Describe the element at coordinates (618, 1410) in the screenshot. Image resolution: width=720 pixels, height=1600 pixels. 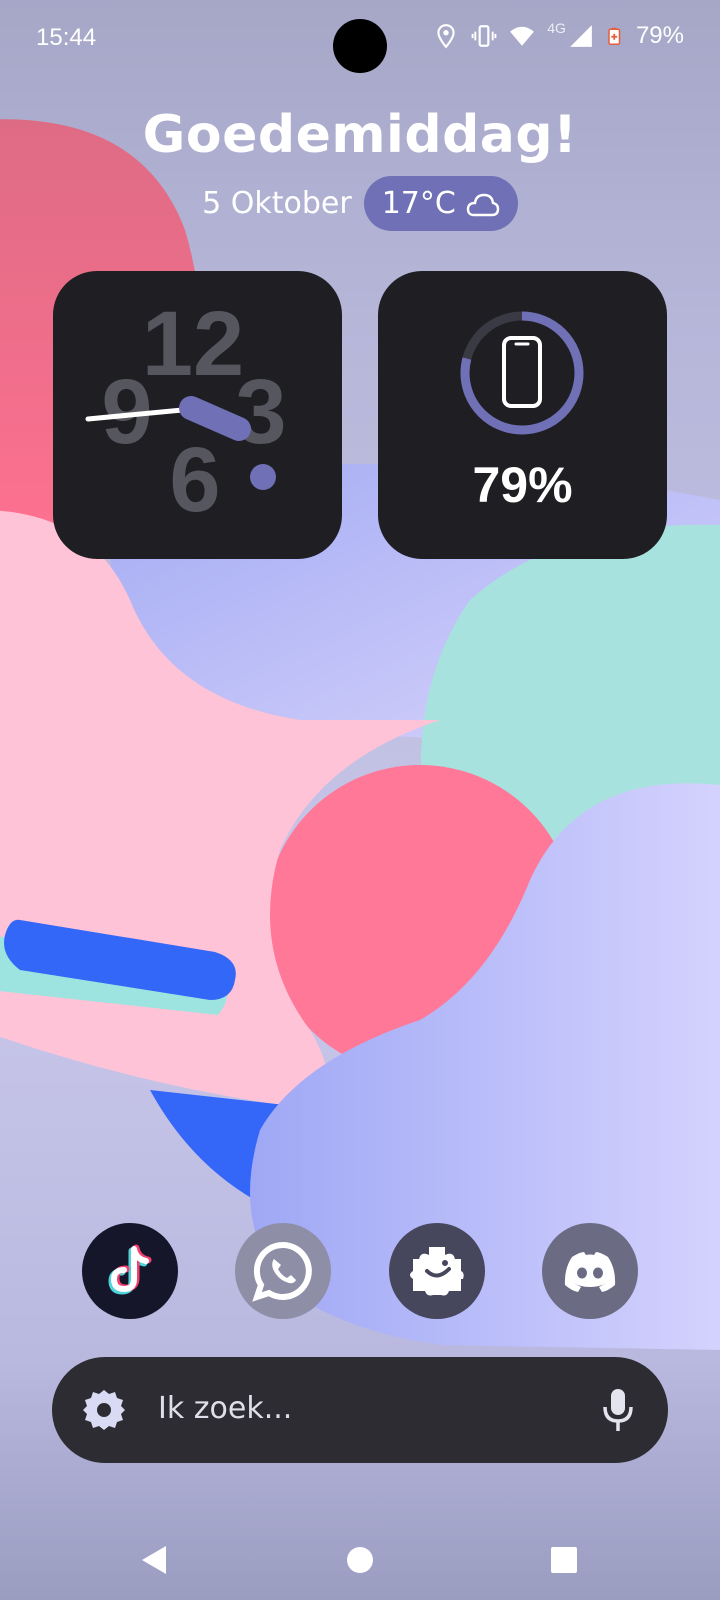
I see `mic-icon` at that location.